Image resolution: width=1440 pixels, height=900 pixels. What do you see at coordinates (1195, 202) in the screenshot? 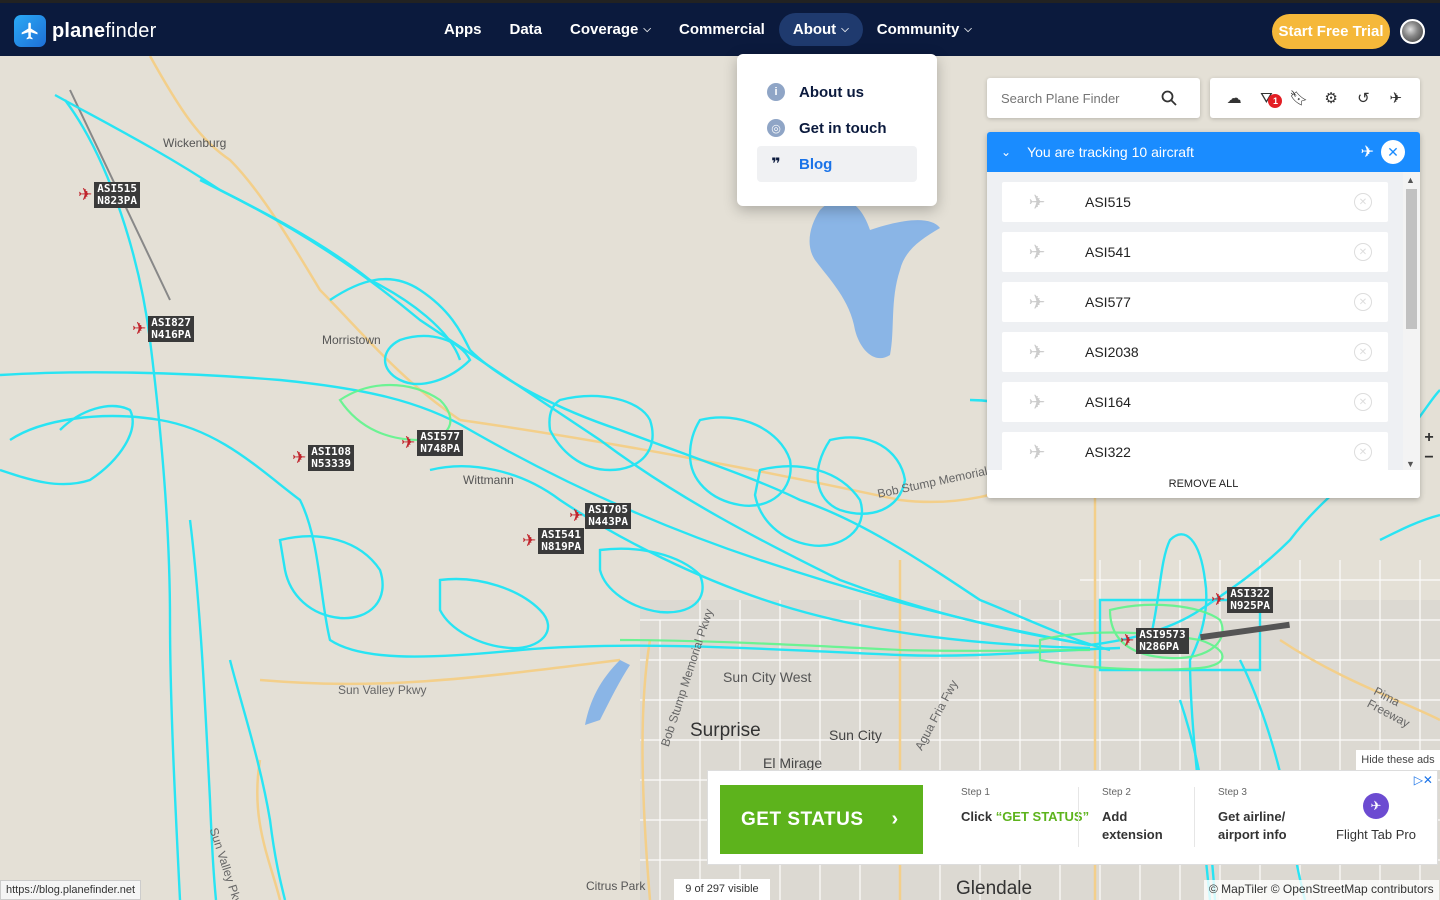
I see `list-item: ✈ ASI515 ✕` at bounding box center [1195, 202].